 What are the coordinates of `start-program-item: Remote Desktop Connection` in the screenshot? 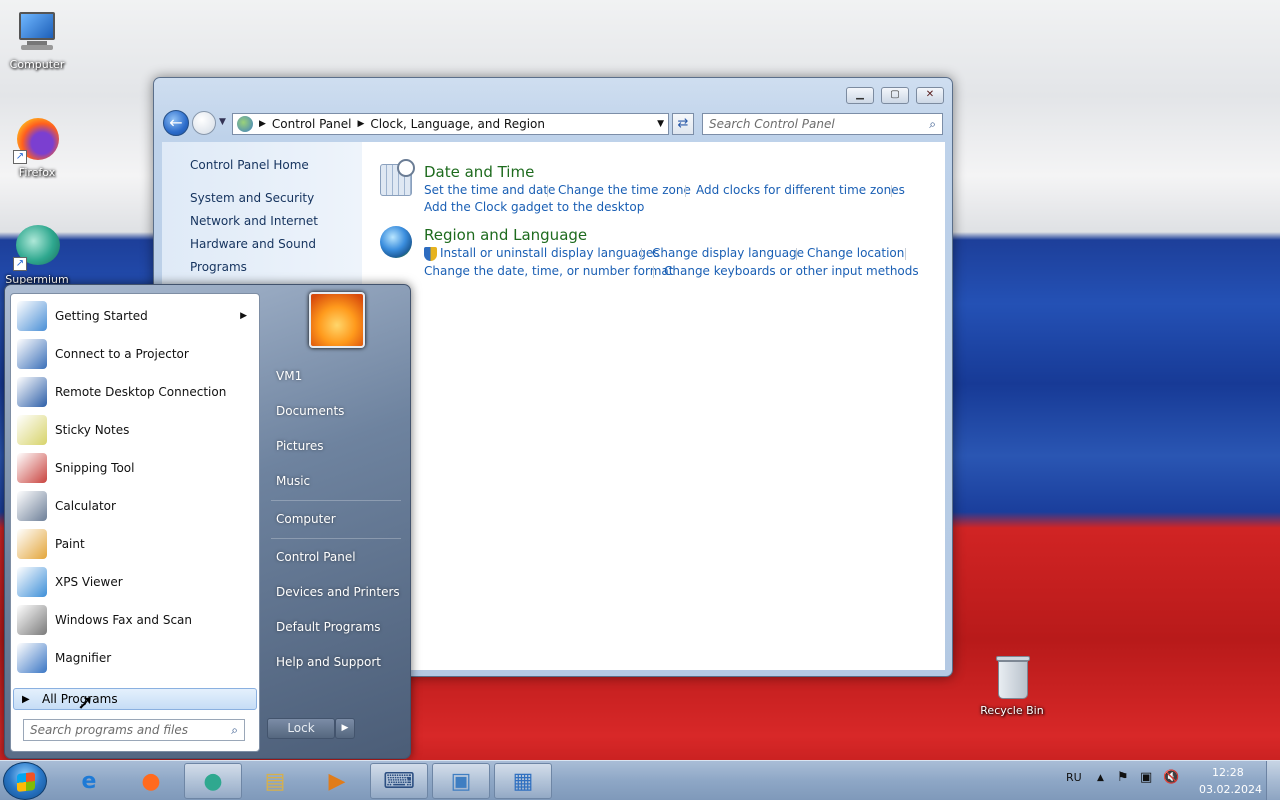 It's located at (135, 392).